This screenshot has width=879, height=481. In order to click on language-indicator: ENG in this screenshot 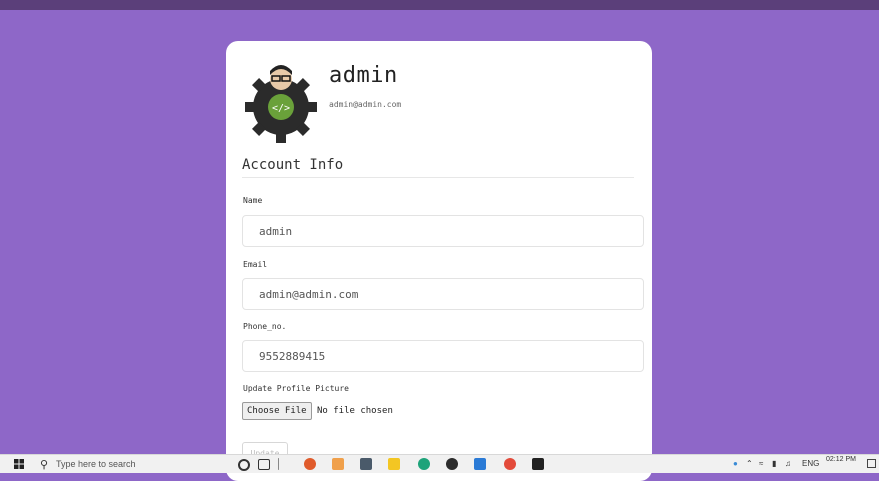, I will do `click(810, 463)`.